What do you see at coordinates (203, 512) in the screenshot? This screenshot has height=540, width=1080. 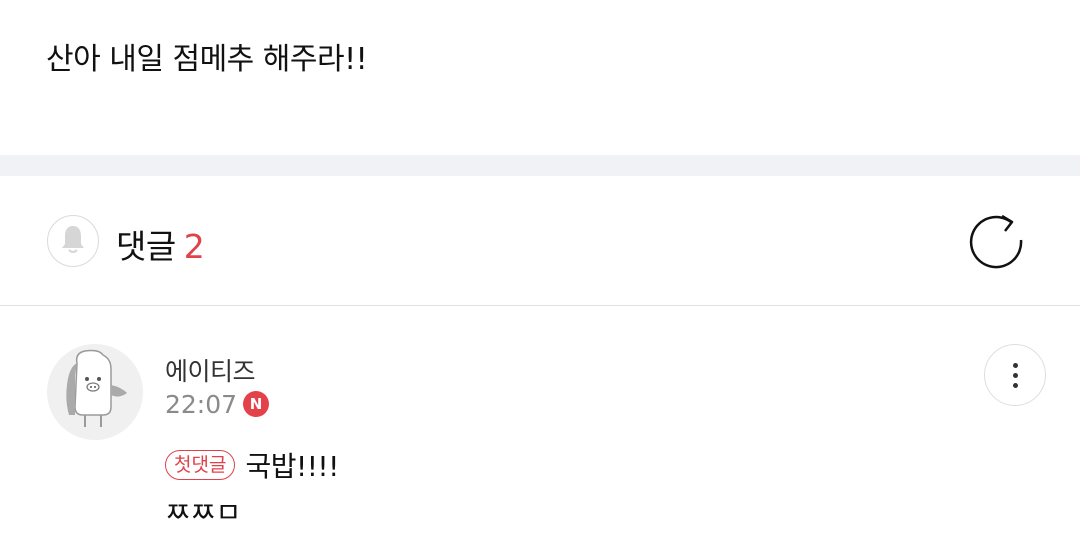 I see `comment-text-line2: ㅉㅉㅁ` at bounding box center [203, 512].